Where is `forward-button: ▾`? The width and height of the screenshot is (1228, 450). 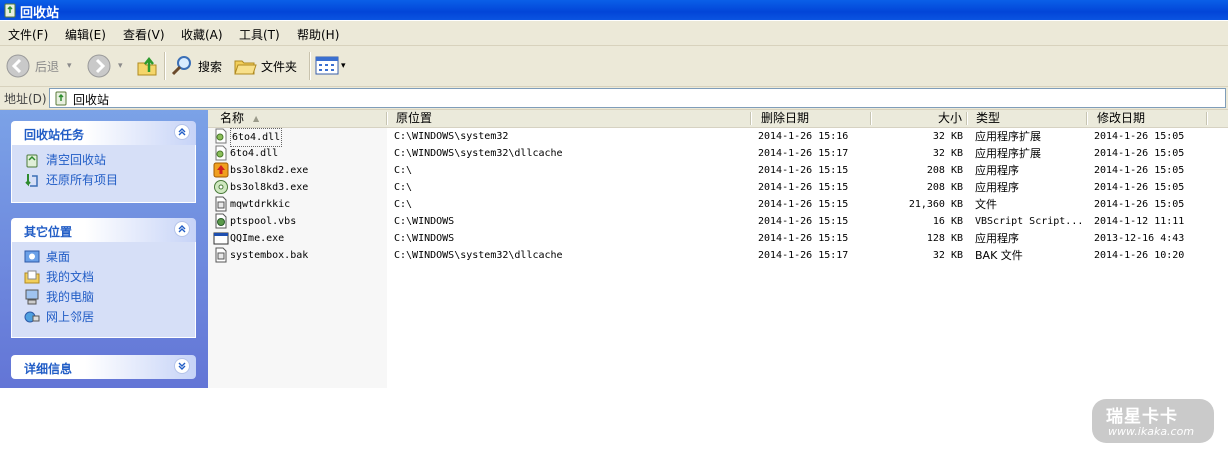
forward-button: ▾ is located at coordinates (107, 66).